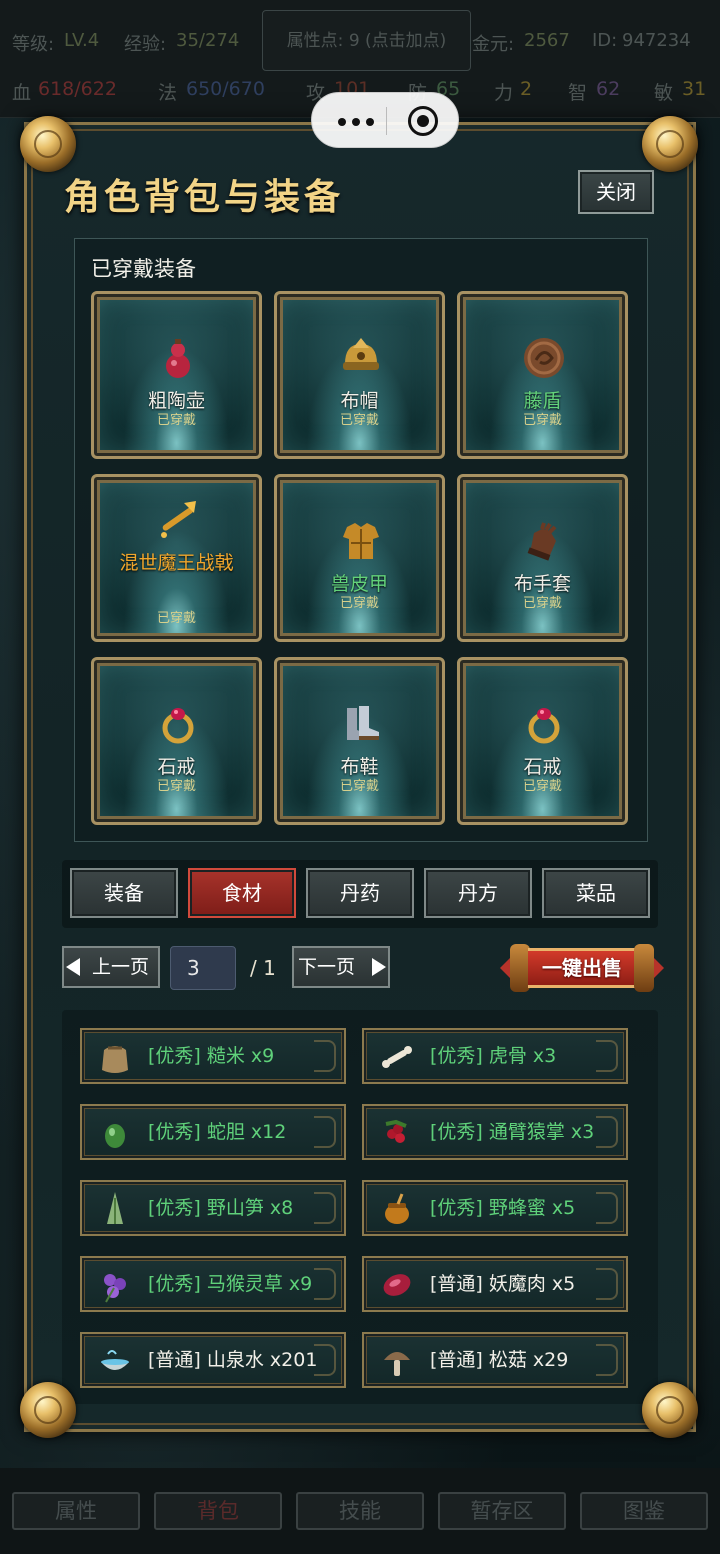  What do you see at coordinates (115, 1059) in the screenshot?
I see `rice-sack-icon` at bounding box center [115, 1059].